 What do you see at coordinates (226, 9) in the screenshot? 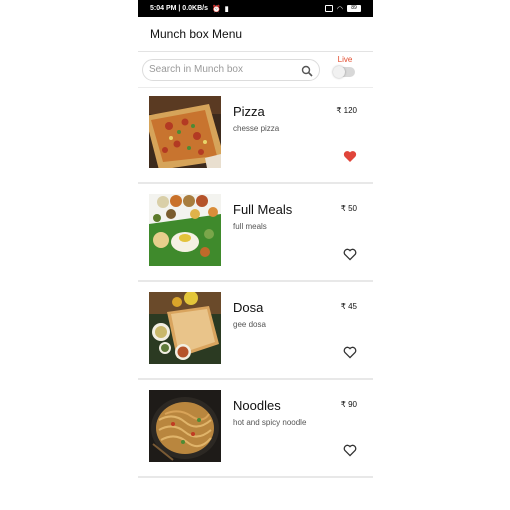
I see `lock-icon: ▮` at bounding box center [226, 9].